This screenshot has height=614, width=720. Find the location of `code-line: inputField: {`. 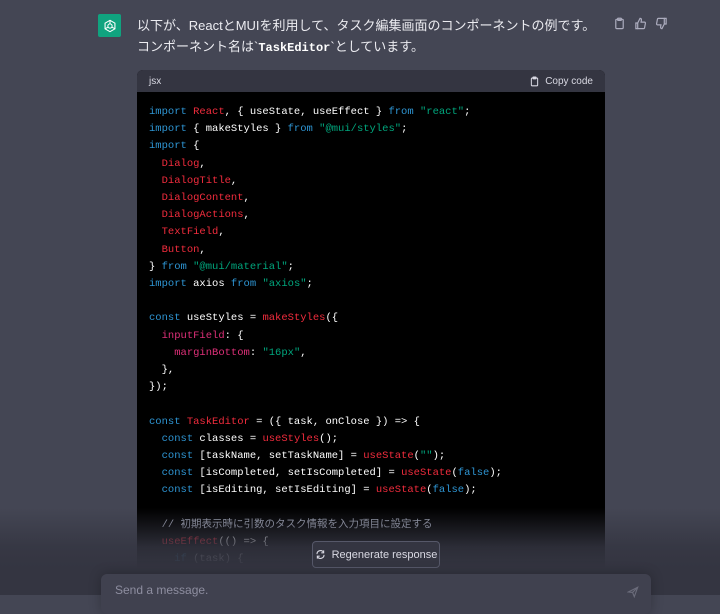

code-line: inputField: { is located at coordinates (196, 336).